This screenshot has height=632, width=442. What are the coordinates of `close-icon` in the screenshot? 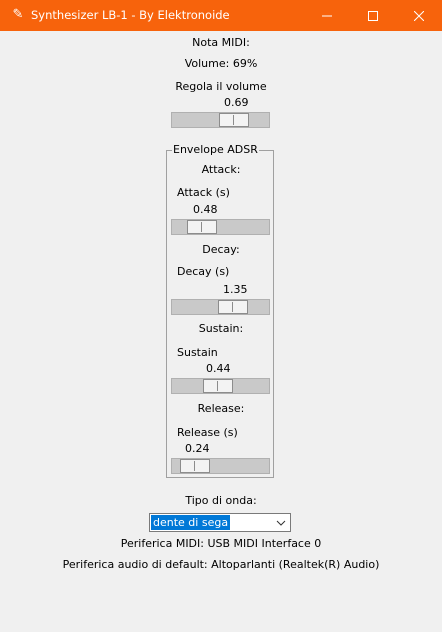 It's located at (419, 15).